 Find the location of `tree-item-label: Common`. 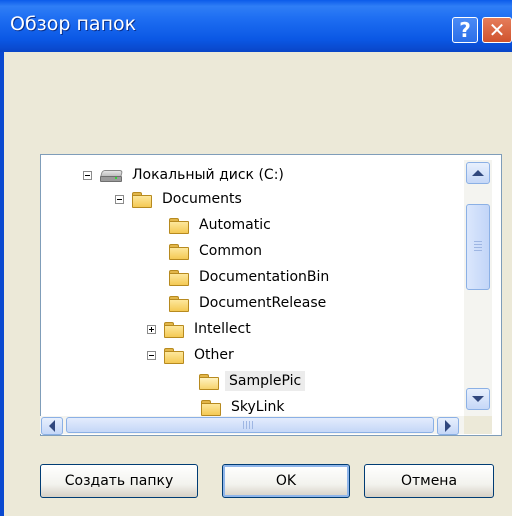

tree-item-label: Common is located at coordinates (231, 251).